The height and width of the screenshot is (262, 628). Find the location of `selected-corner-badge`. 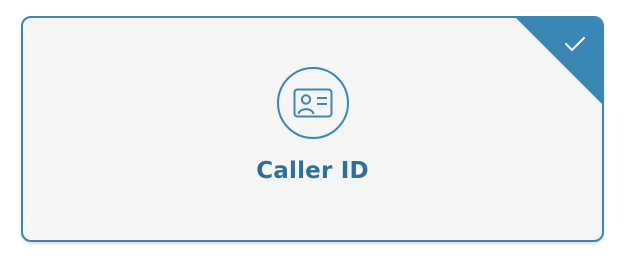

selected-corner-badge is located at coordinates (558, 62).